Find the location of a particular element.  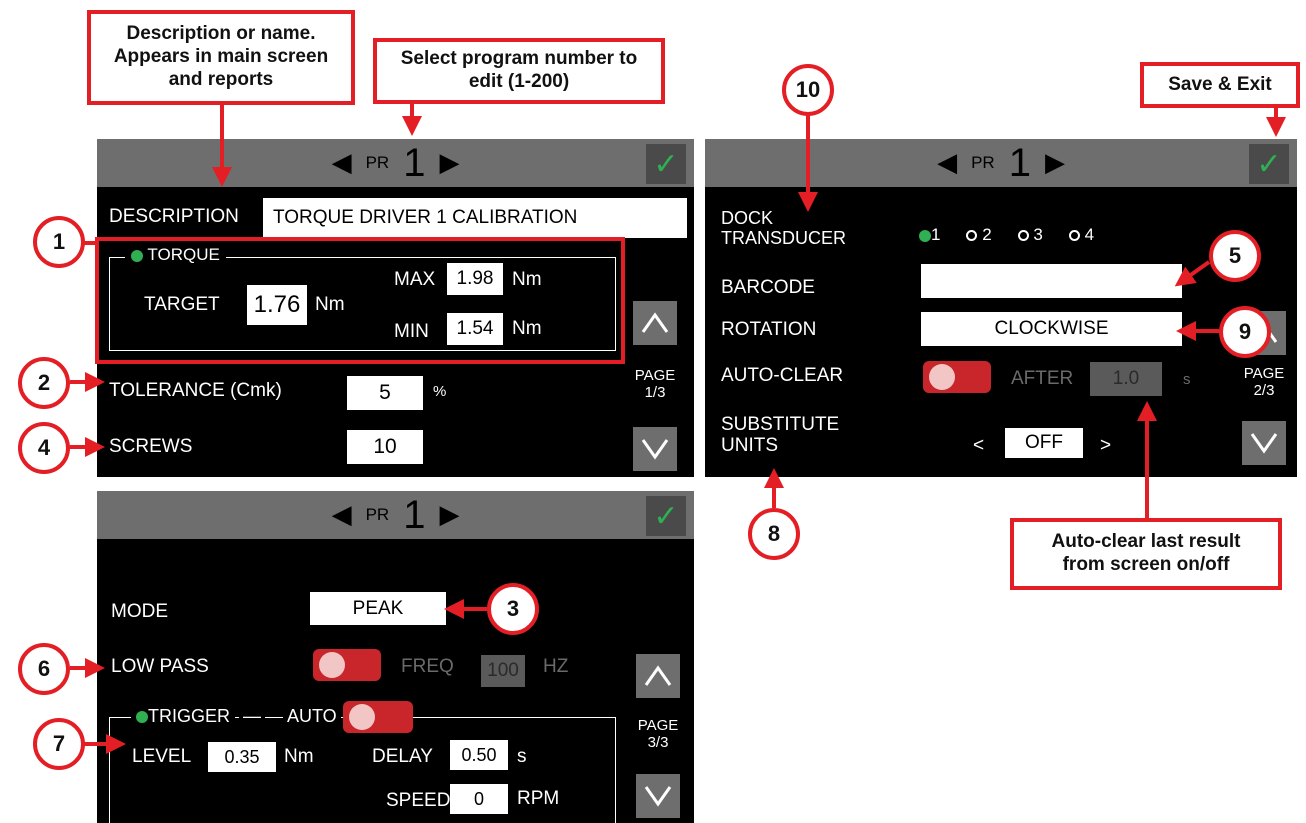

badge-5: 5 is located at coordinates (1235, 256).